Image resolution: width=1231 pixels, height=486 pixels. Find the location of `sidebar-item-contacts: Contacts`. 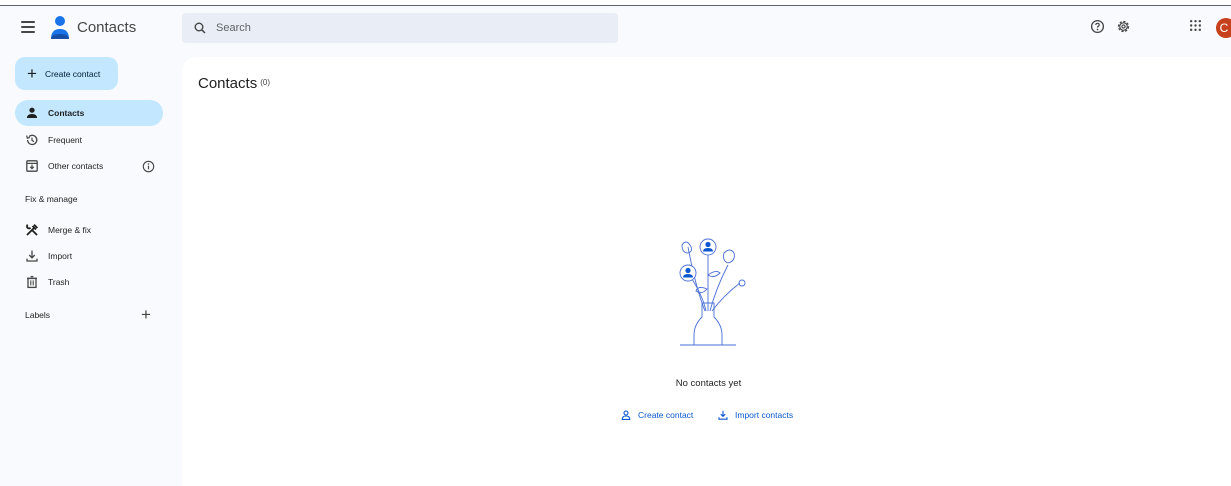

sidebar-item-contacts: Contacts is located at coordinates (89, 113).